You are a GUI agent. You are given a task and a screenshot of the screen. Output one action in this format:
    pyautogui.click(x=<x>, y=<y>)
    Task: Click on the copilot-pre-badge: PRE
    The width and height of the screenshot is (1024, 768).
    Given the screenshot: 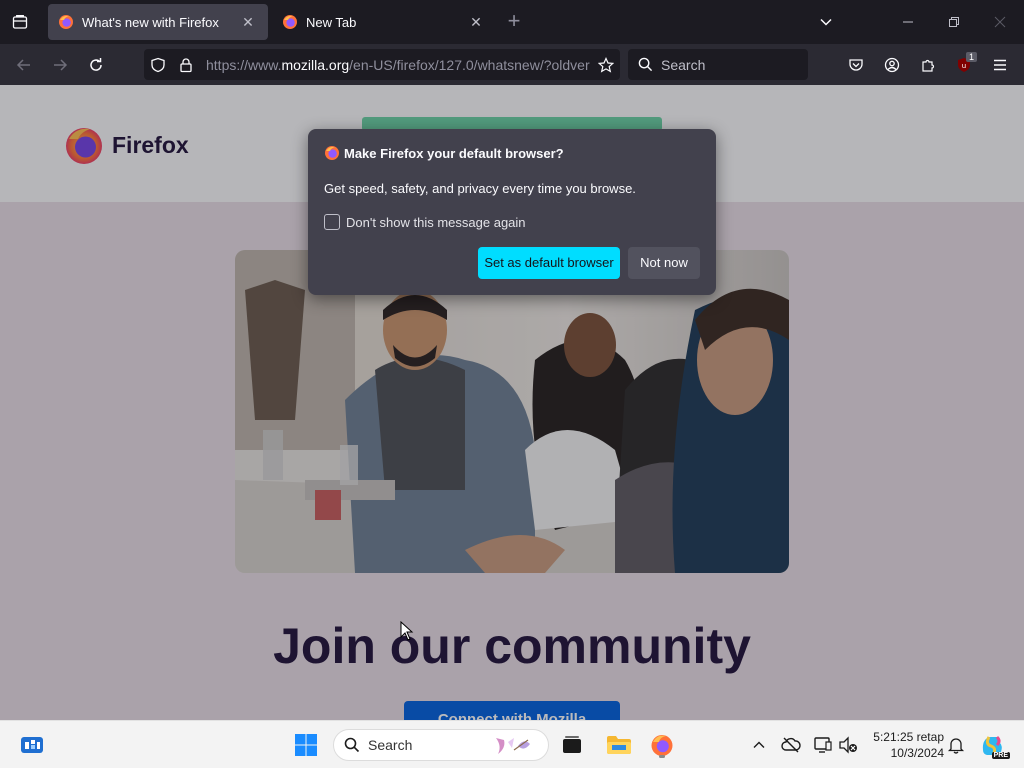 What is the action you would take?
    pyautogui.click(x=1000, y=755)
    